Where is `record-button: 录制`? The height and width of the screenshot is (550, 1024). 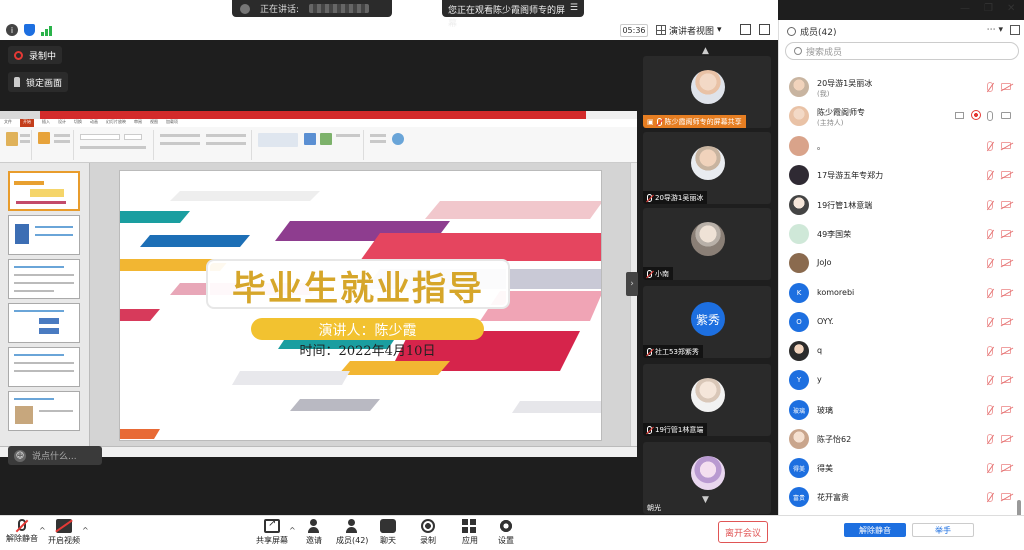 record-button: 录制 is located at coordinates (428, 532).